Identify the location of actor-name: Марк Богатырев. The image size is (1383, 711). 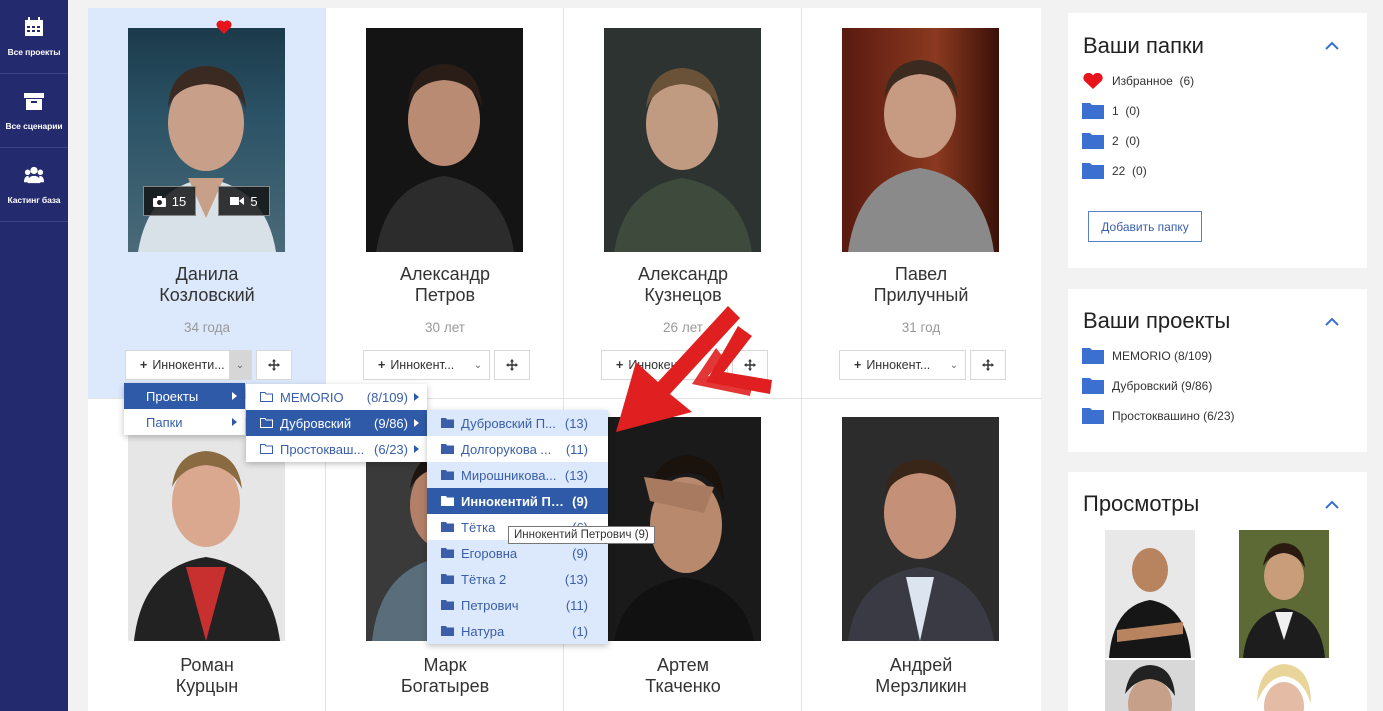
(445, 676).